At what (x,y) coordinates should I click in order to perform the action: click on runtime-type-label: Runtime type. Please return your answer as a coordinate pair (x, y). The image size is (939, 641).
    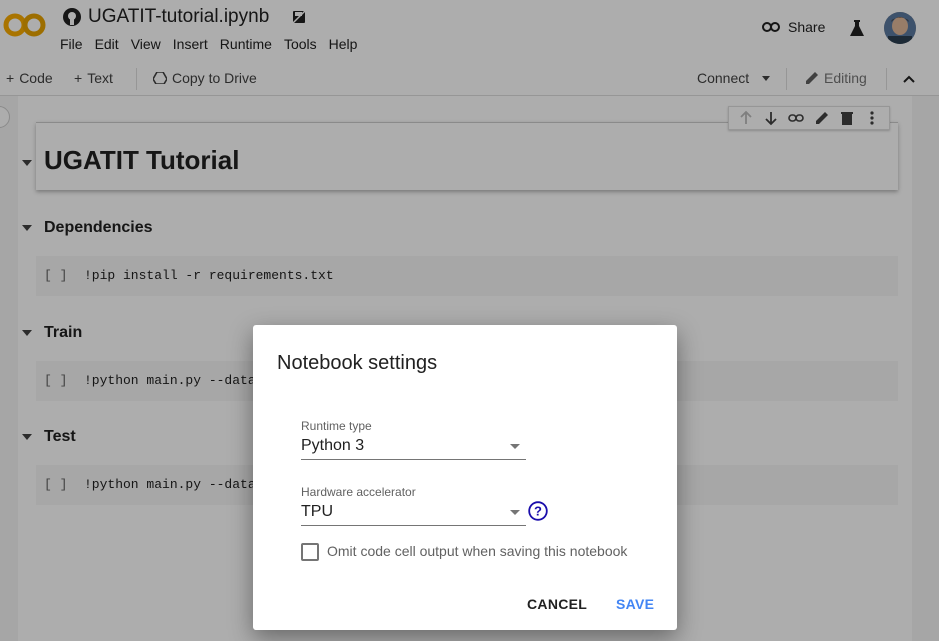
    Looking at the image, I should click on (336, 426).